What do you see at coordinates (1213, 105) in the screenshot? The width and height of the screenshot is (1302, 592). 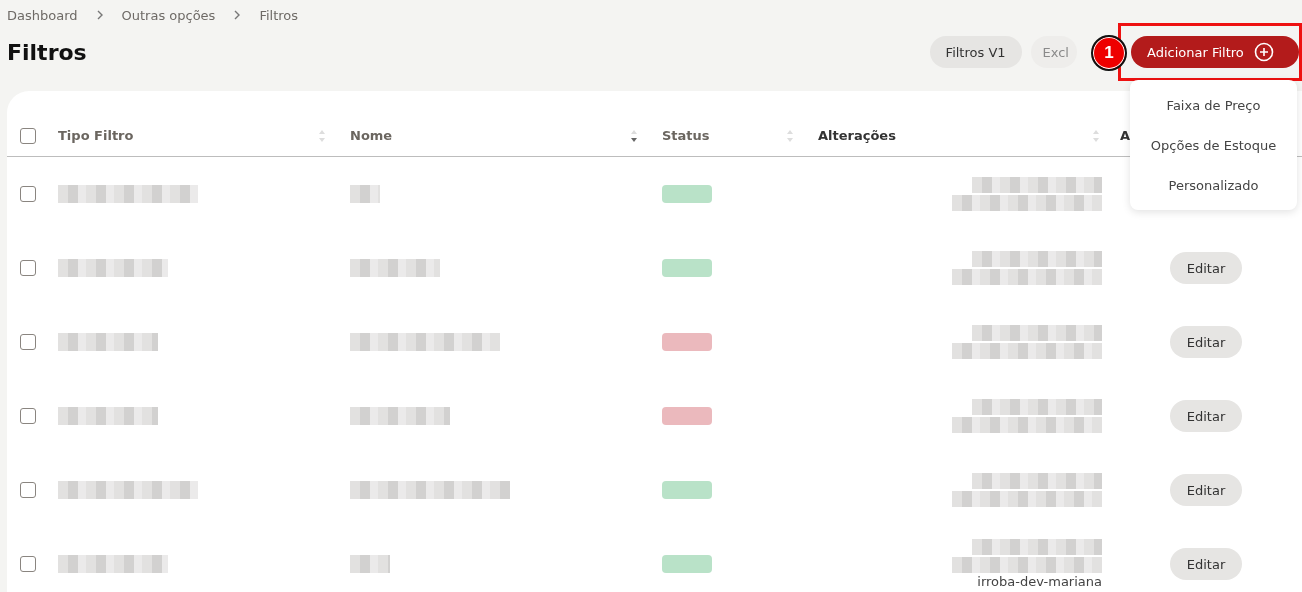 I see `menu-item: Faixa de Preço` at bounding box center [1213, 105].